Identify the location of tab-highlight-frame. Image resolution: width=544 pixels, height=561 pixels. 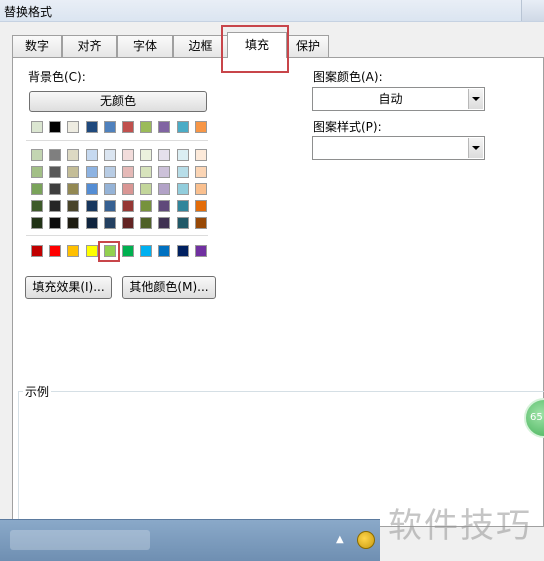
(255, 49).